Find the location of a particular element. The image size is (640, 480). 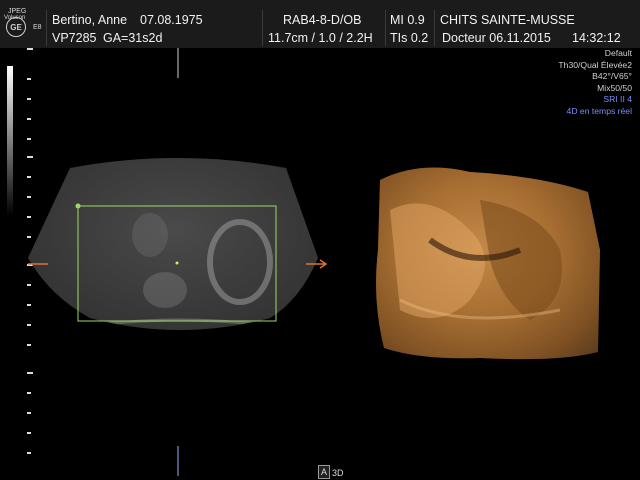

depth-ruler is located at coordinates (30, 251).